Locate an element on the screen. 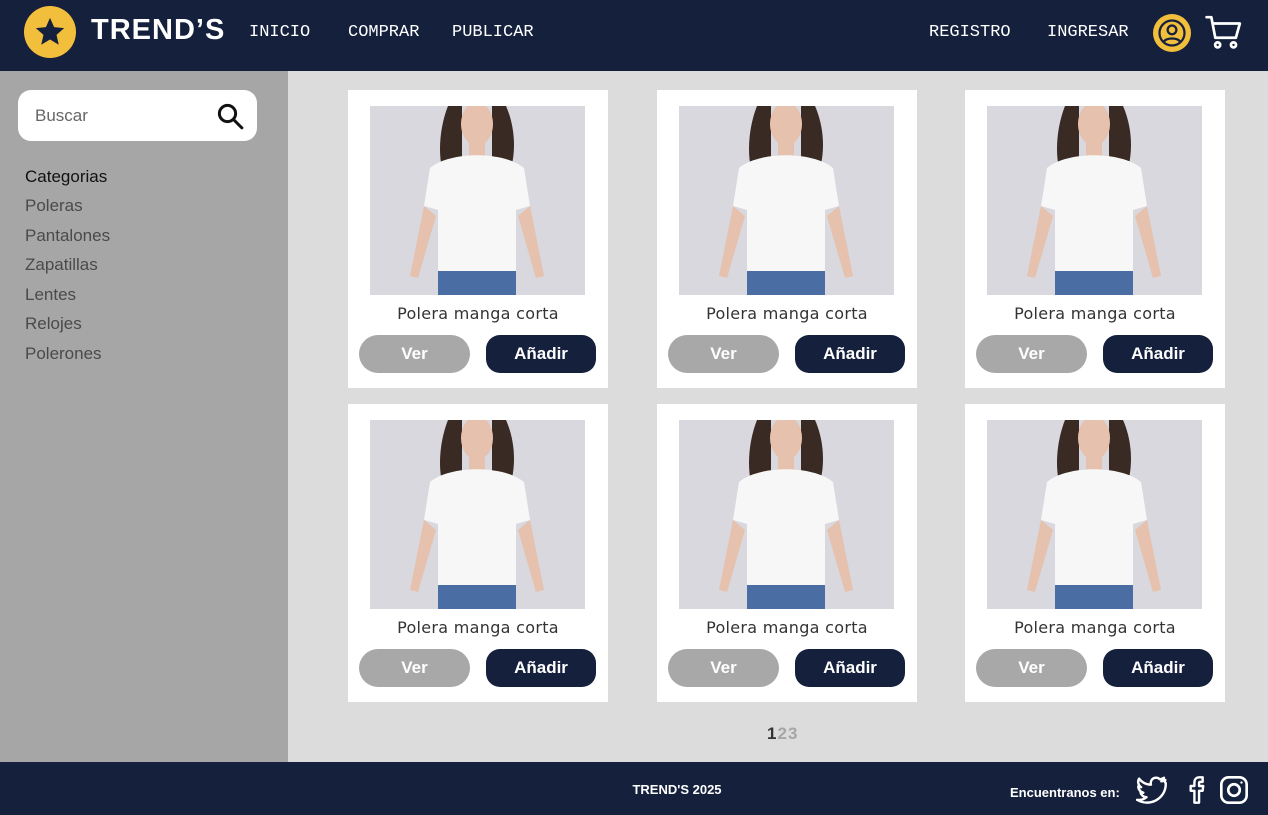 The width and height of the screenshot is (1268, 815). categories-heading: Categorias is located at coordinates (66, 176).